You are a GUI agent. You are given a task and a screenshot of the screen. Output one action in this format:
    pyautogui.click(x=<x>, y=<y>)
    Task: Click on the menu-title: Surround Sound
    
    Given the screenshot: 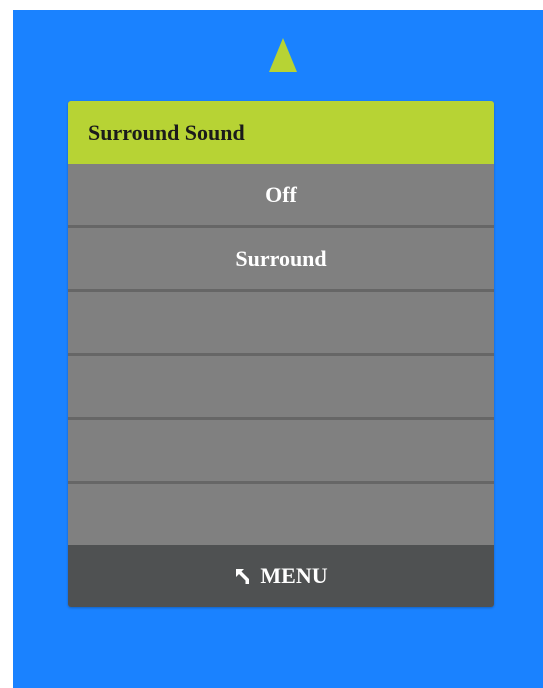 What is the action you would take?
    pyautogui.click(x=281, y=132)
    